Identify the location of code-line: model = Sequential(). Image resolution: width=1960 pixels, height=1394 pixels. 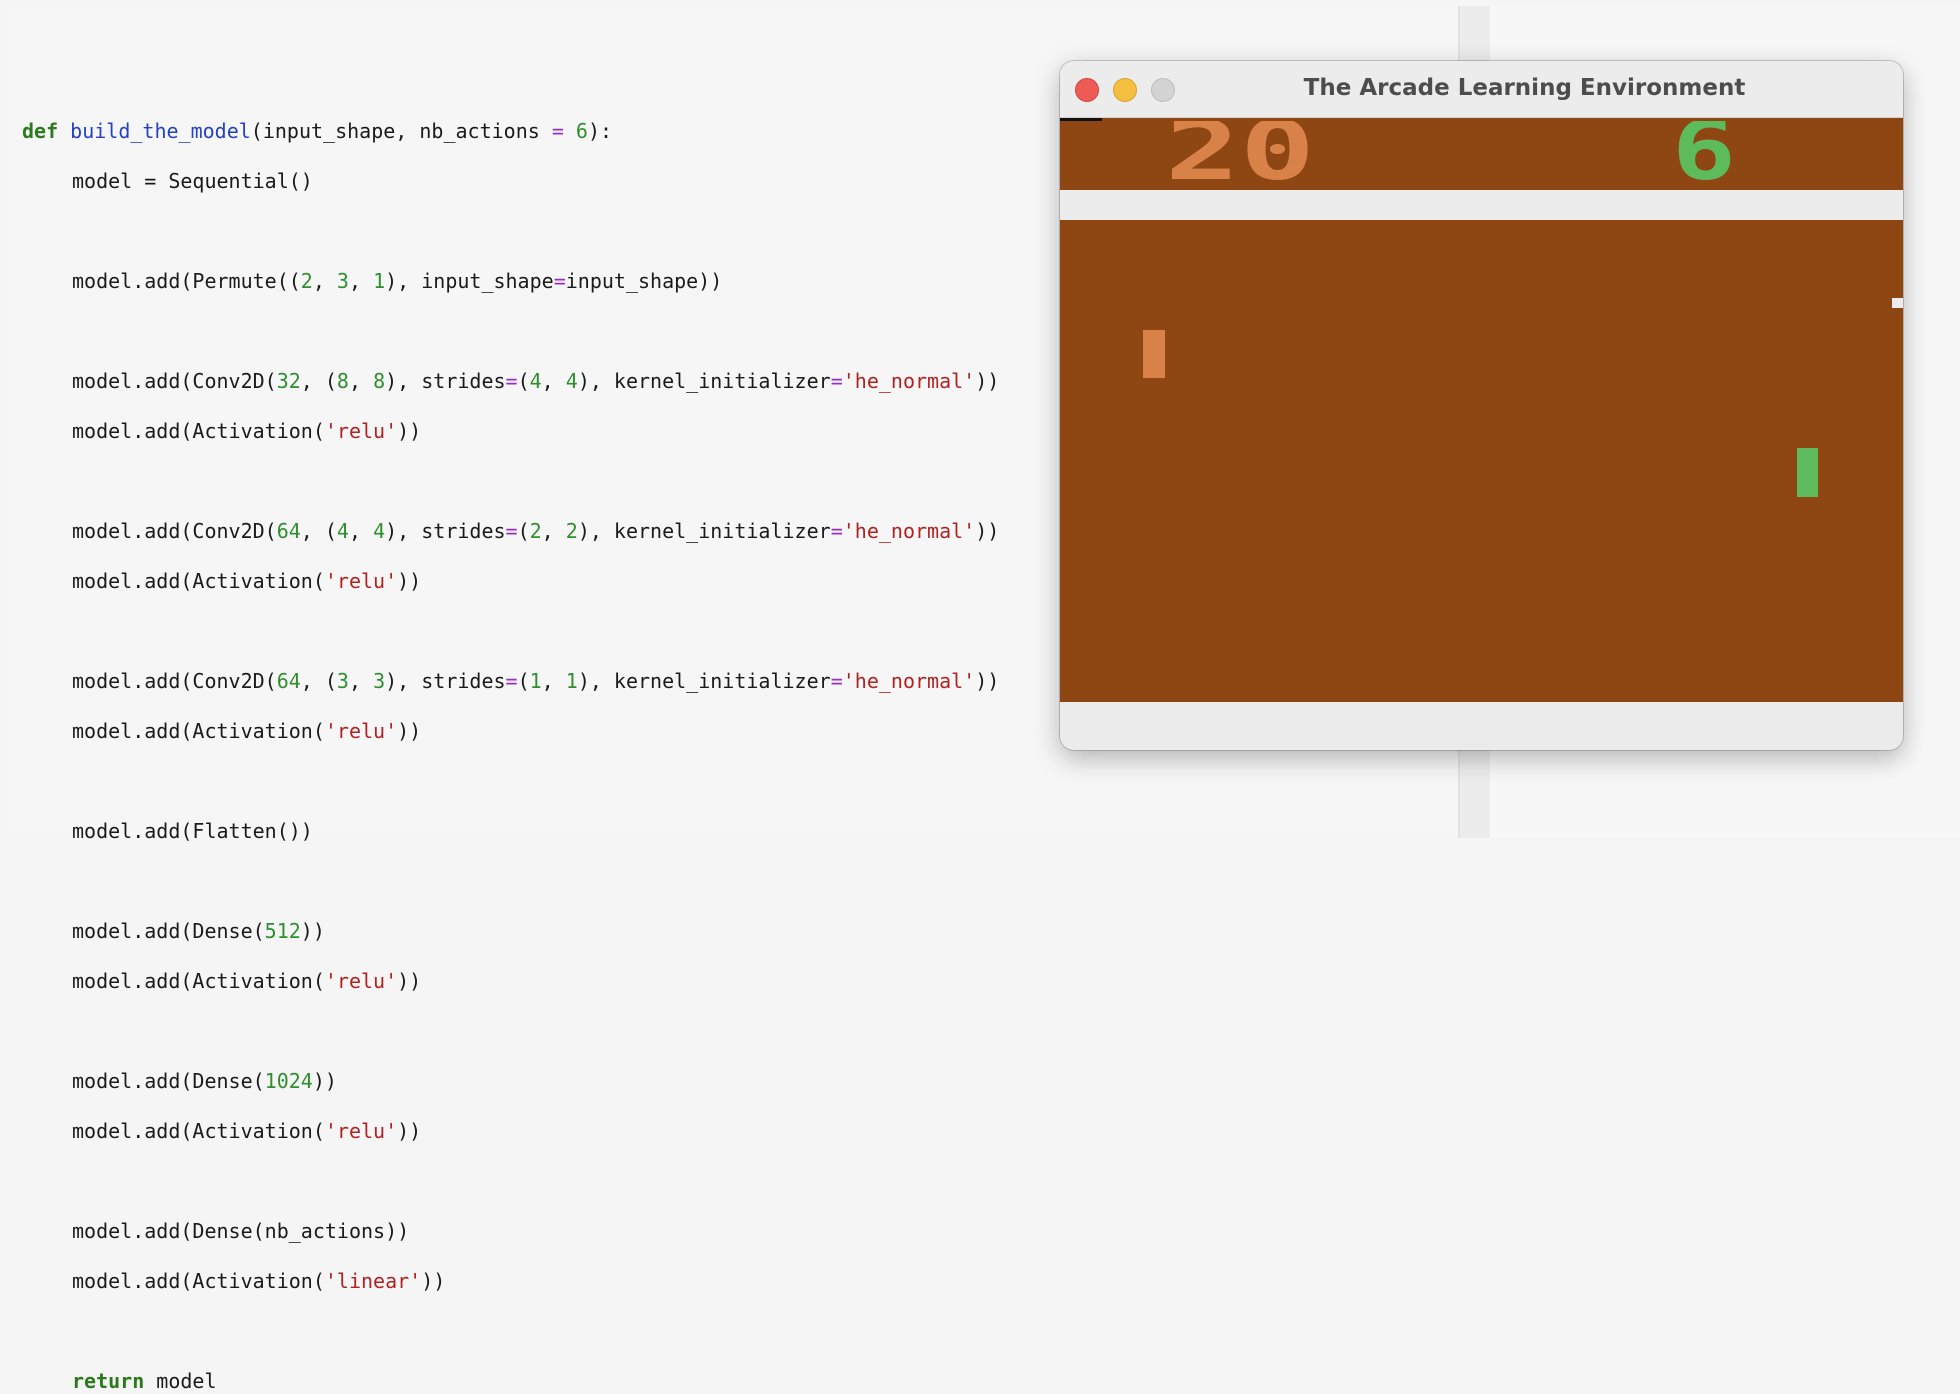
(510, 181).